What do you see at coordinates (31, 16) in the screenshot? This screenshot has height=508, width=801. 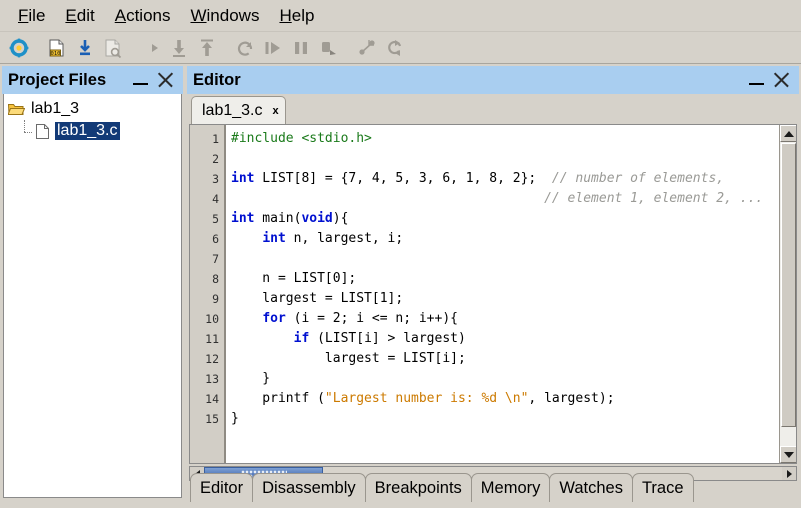 I see `menu-item-file: File` at bounding box center [31, 16].